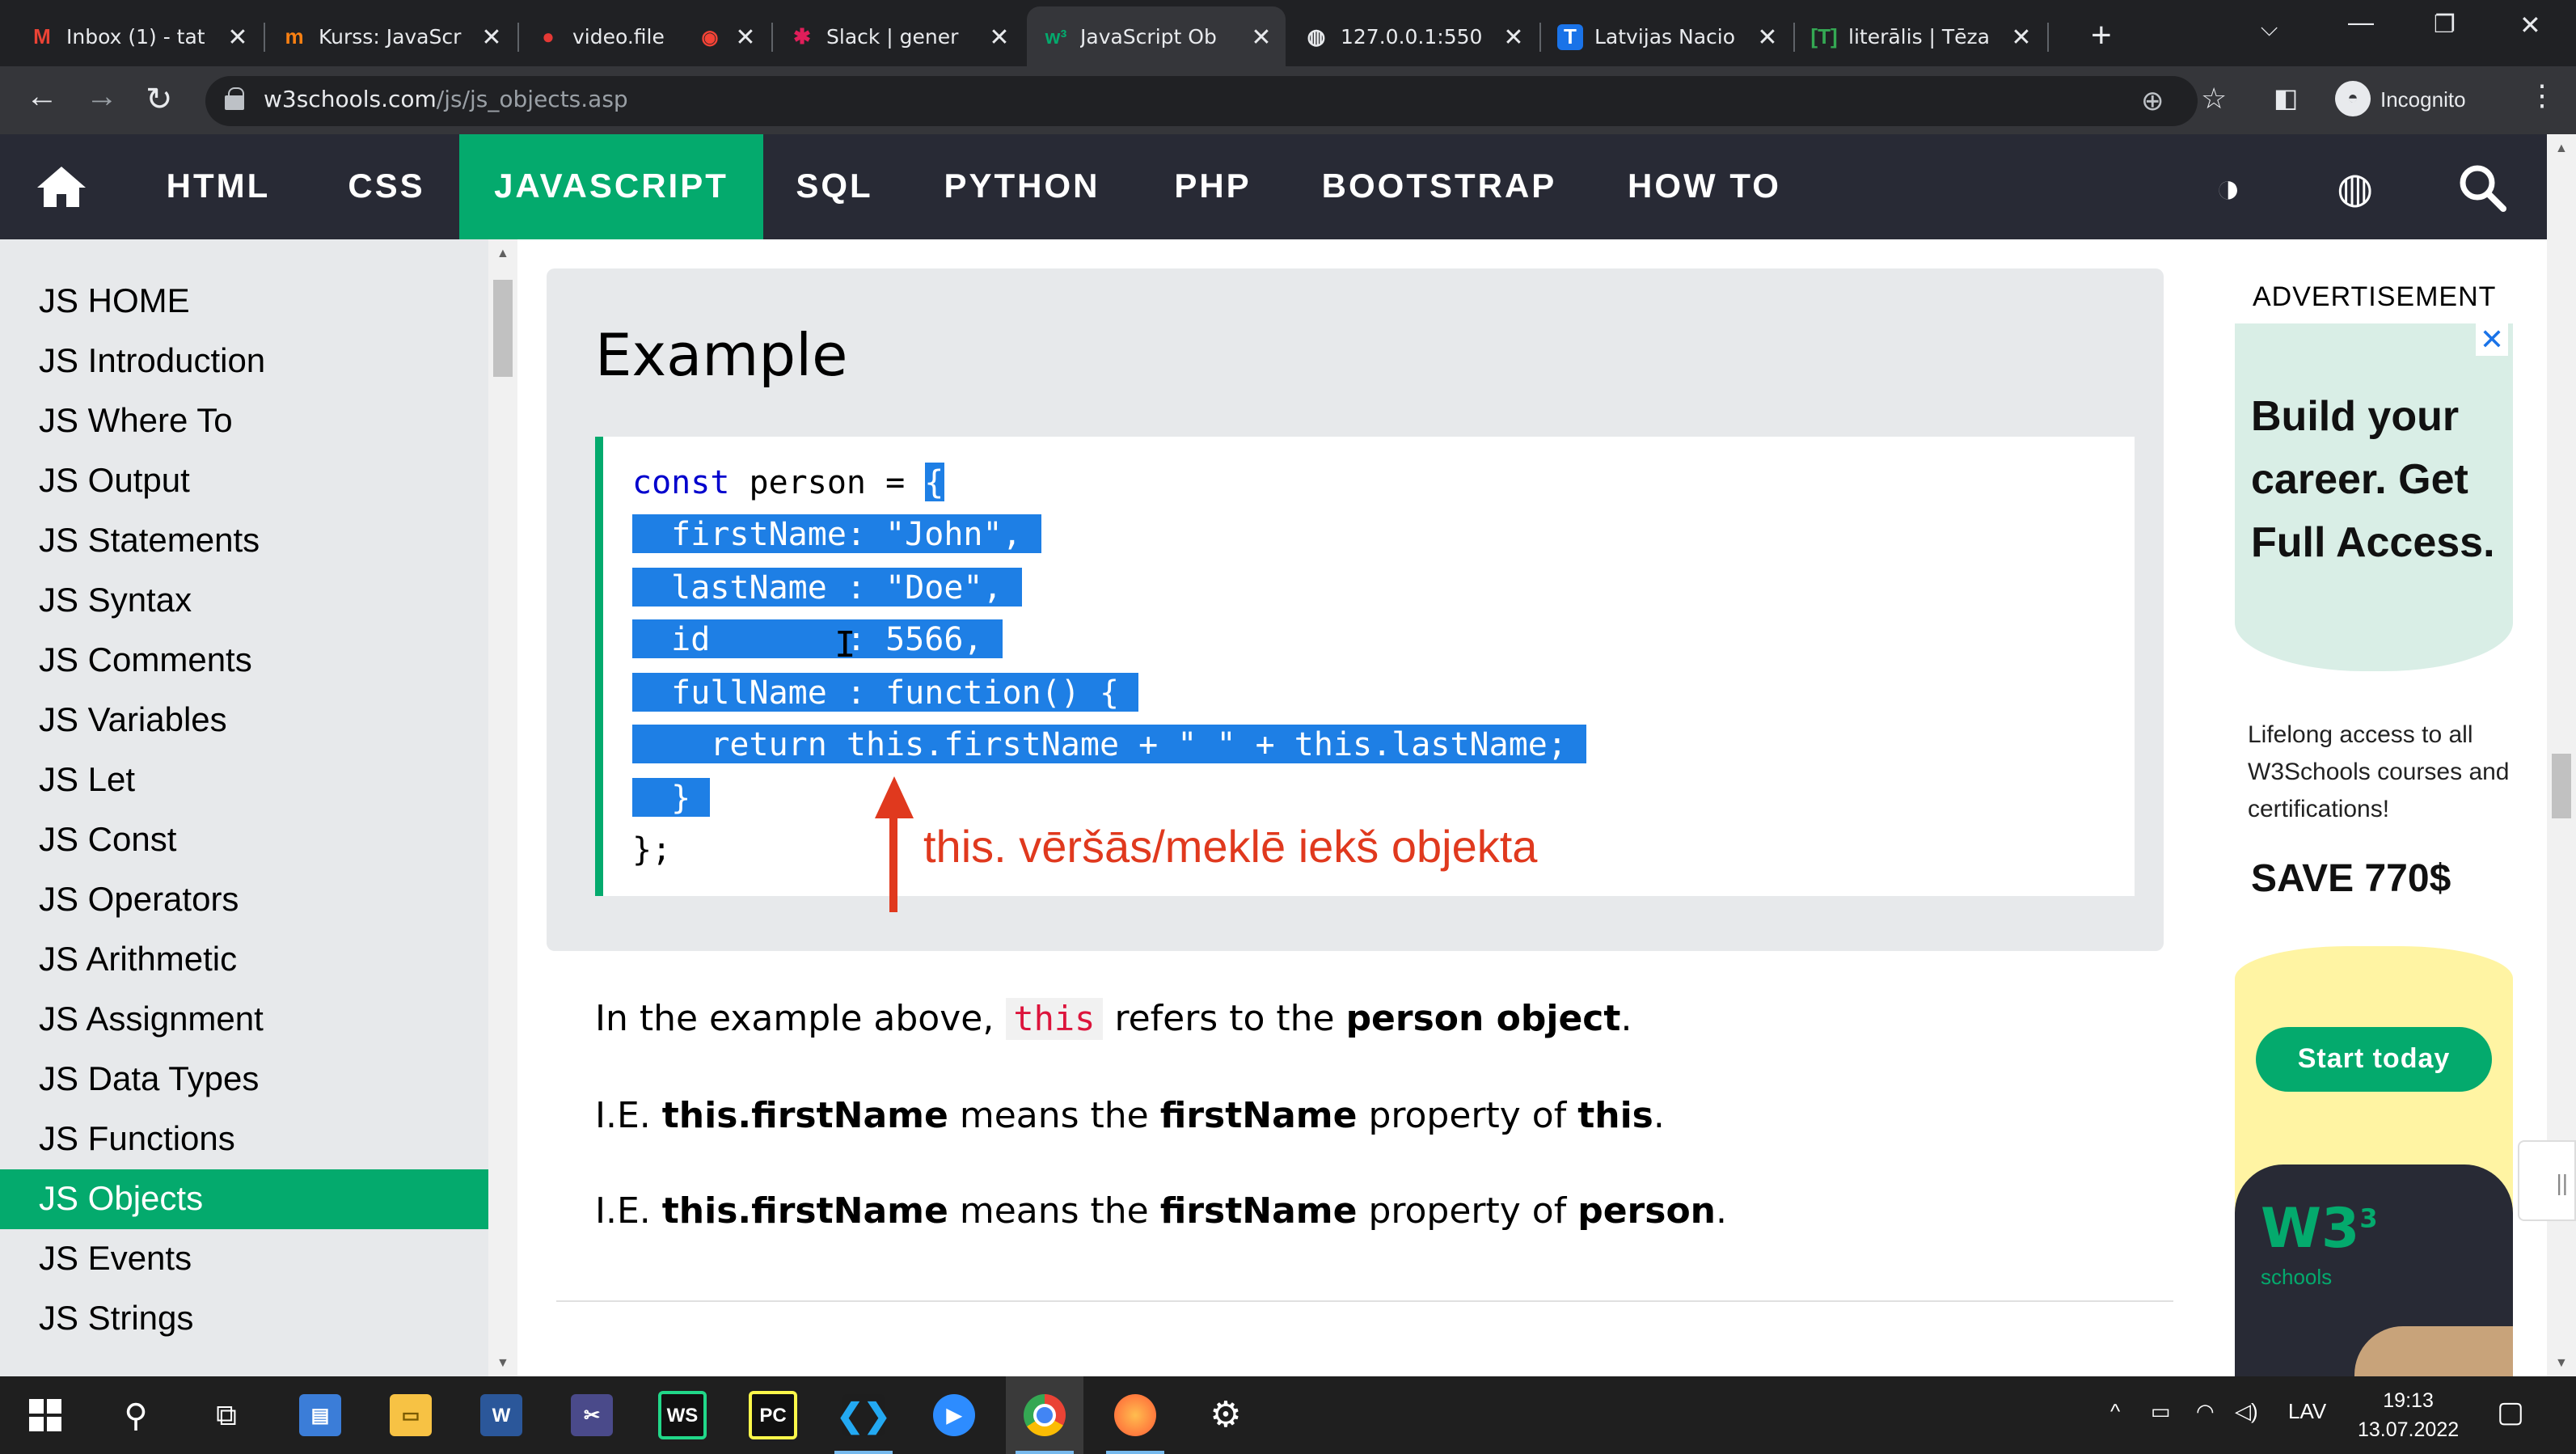 The width and height of the screenshot is (2576, 1454). I want to click on page-scroll-thumb, so click(2561, 786).